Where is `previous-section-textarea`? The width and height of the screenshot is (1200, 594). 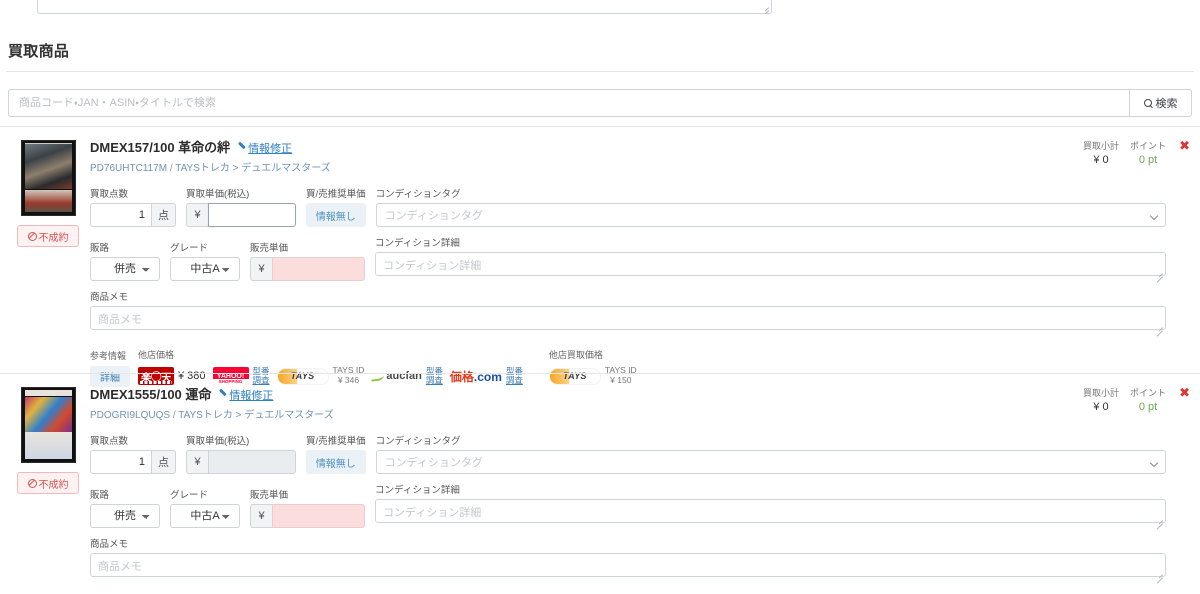 previous-section-textarea is located at coordinates (404, 7).